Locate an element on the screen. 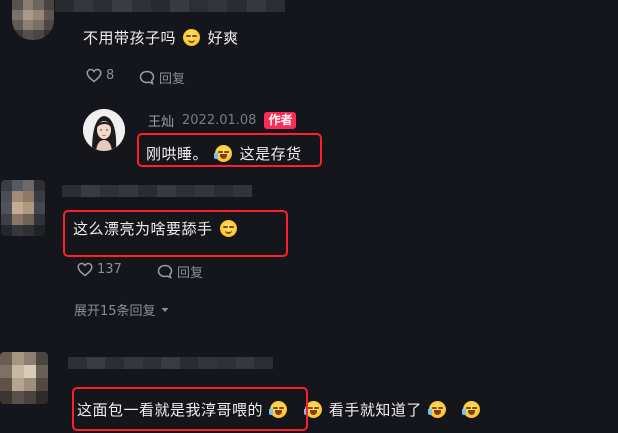  expand-replies-label: 展开15条回复 is located at coordinates (115, 311).